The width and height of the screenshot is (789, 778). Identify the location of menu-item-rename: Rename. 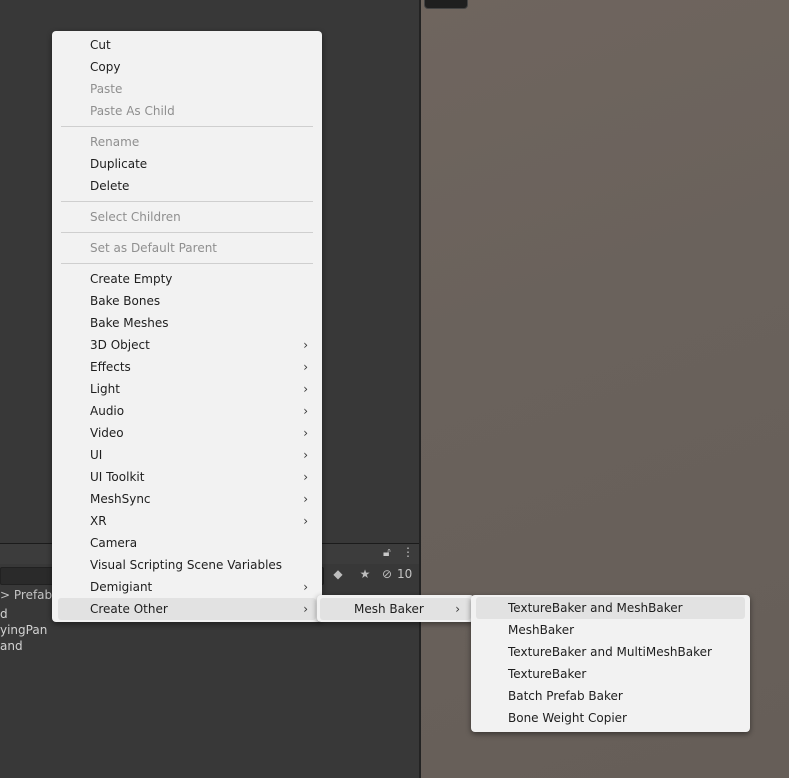
(187, 142).